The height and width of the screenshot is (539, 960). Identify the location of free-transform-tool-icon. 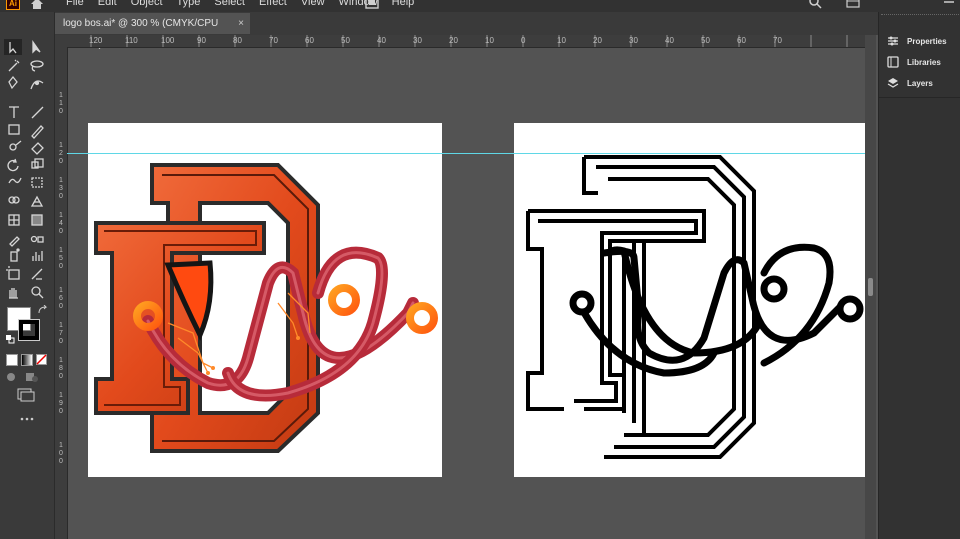
(37, 182).